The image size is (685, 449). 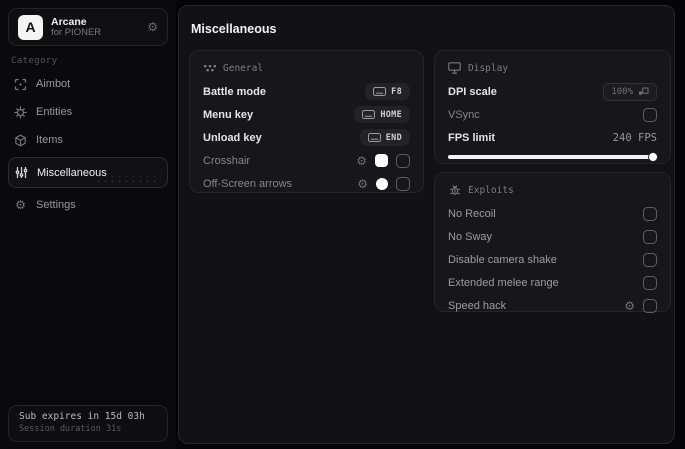 What do you see at coordinates (552, 305) in the screenshot?
I see `setting-row-speed-hack: Speed hack ⚙` at bounding box center [552, 305].